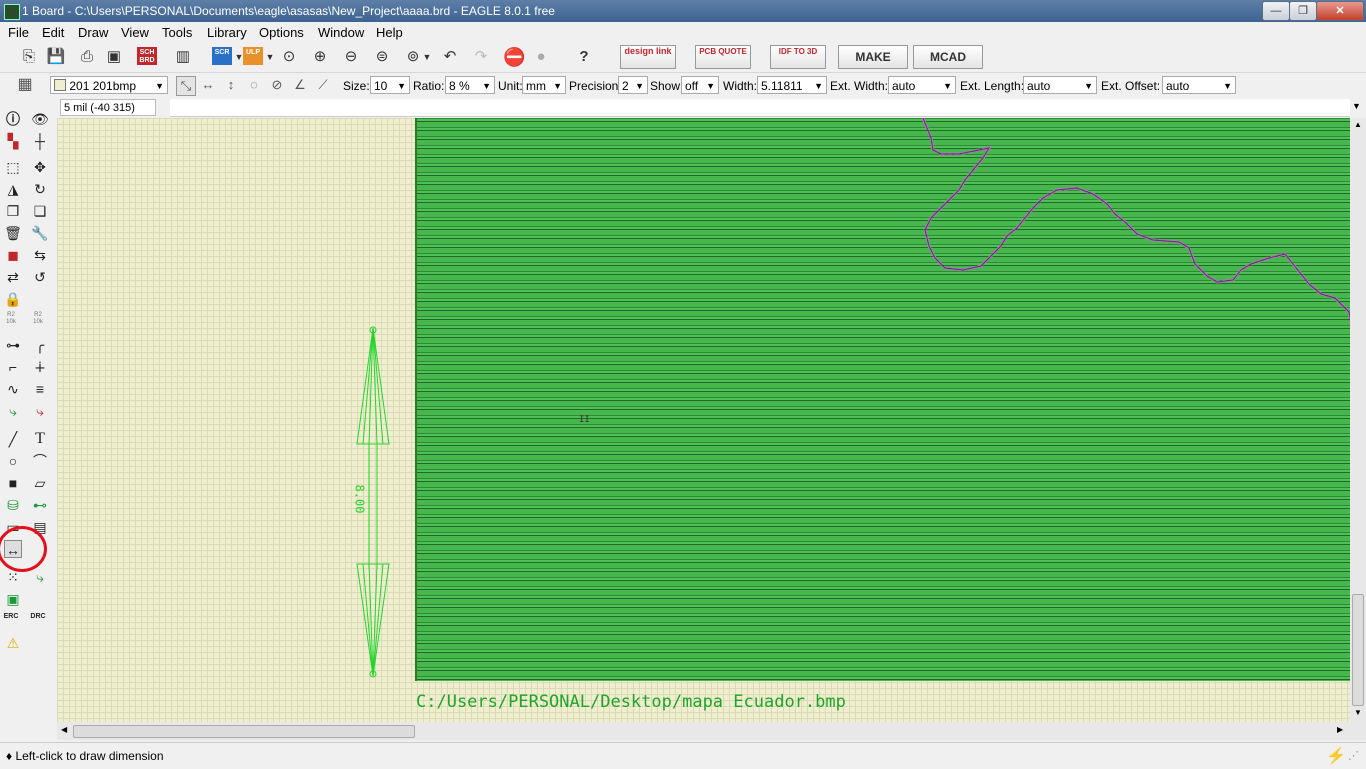 The image size is (1366, 769). Describe the element at coordinates (470, 85) in the screenshot. I see `ratio-select: 8 % ▼` at that location.